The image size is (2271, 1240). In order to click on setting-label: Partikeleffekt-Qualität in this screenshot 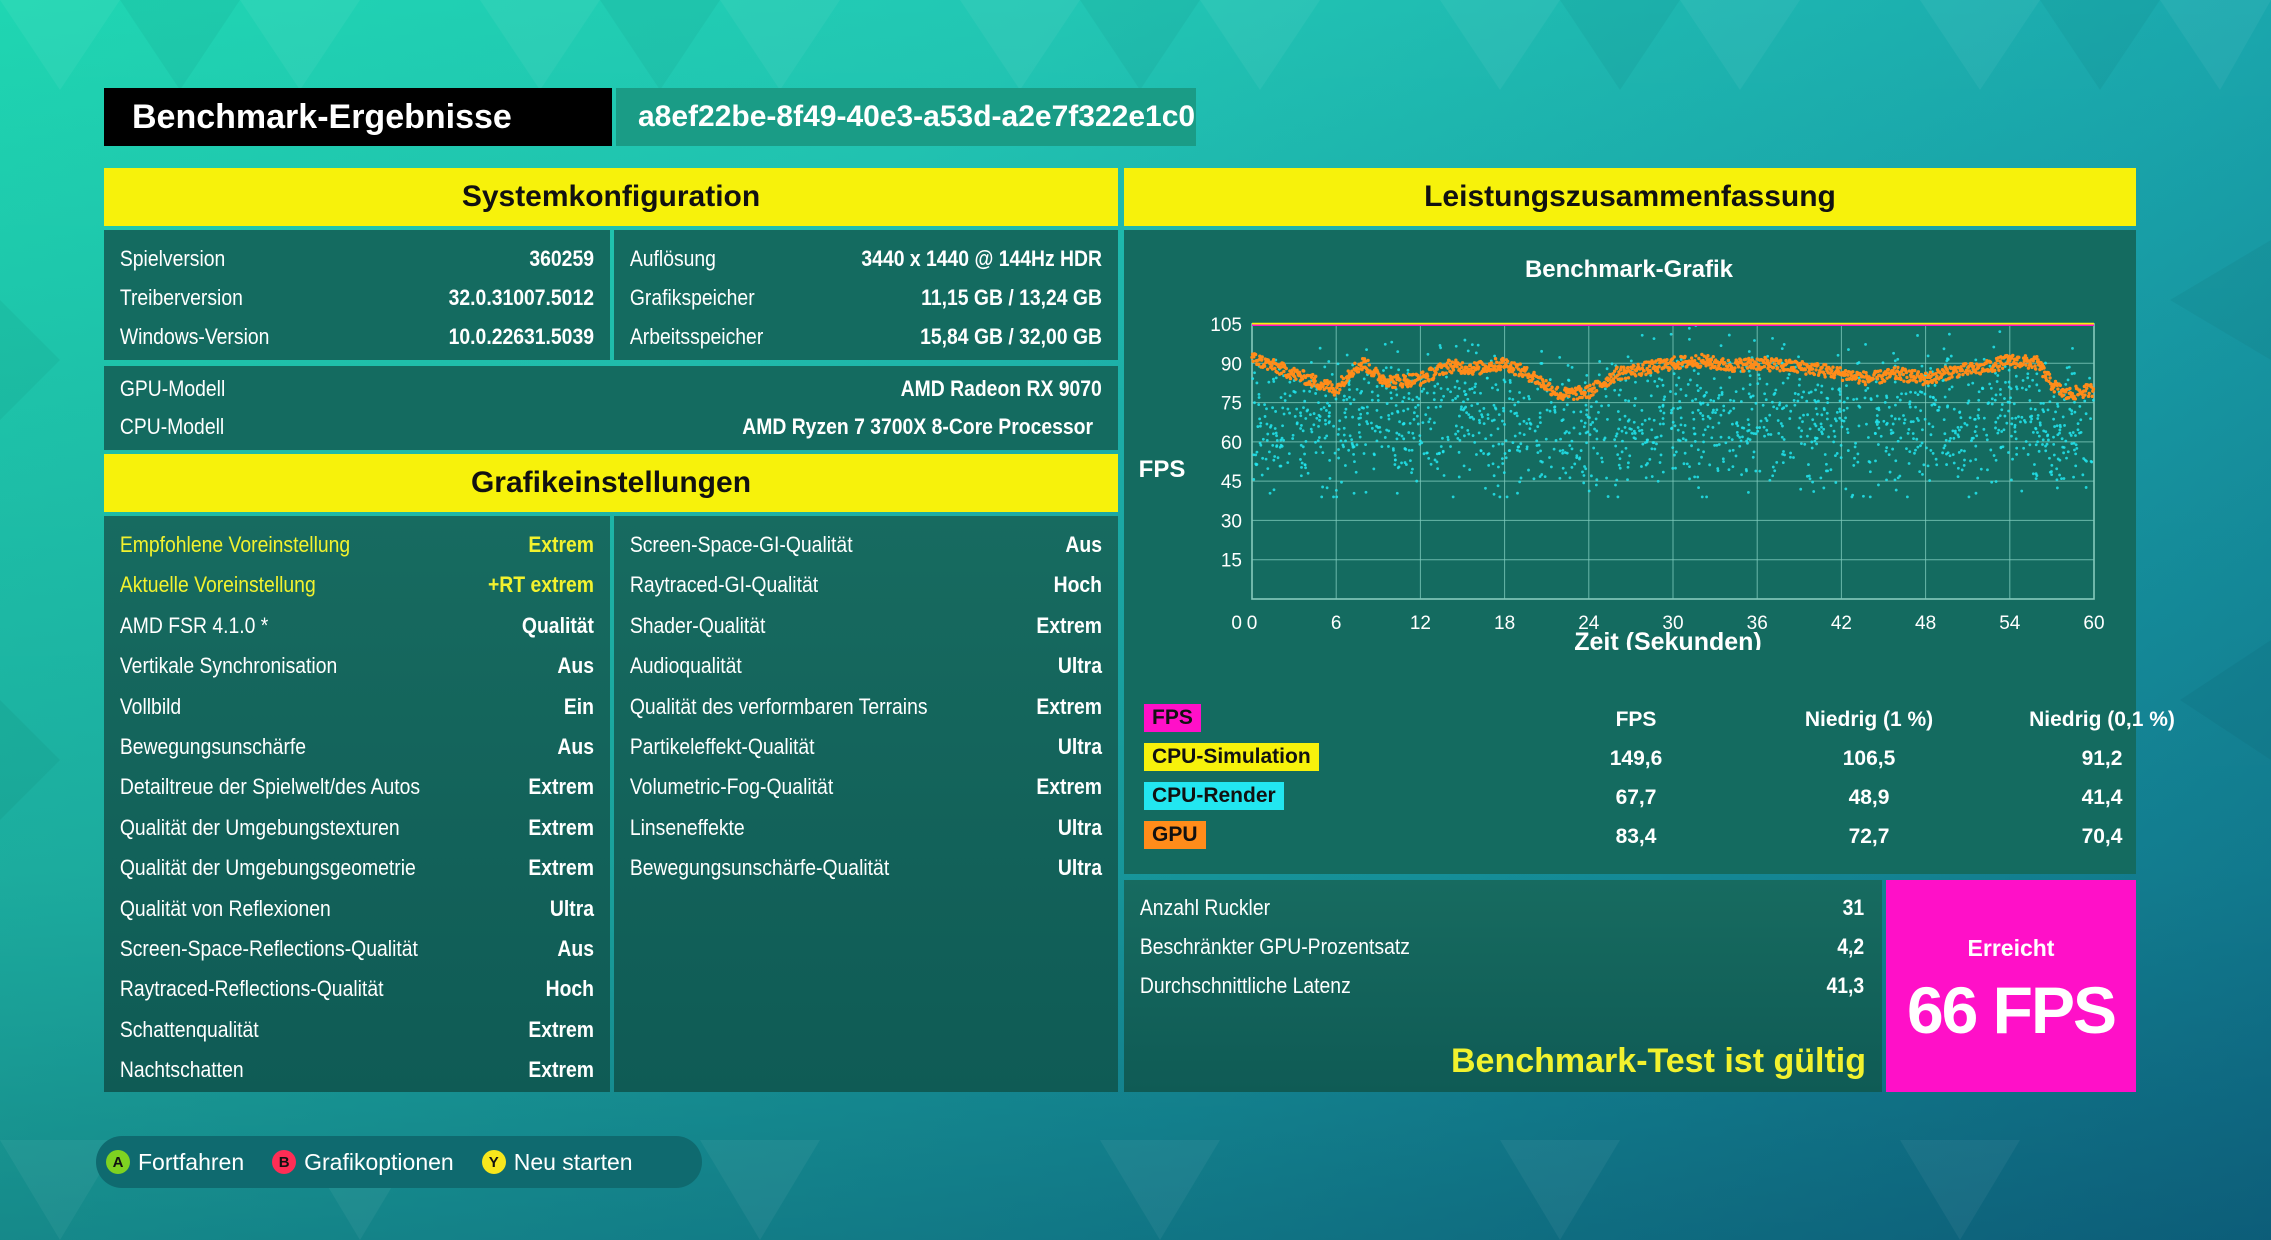, I will do `click(722, 746)`.